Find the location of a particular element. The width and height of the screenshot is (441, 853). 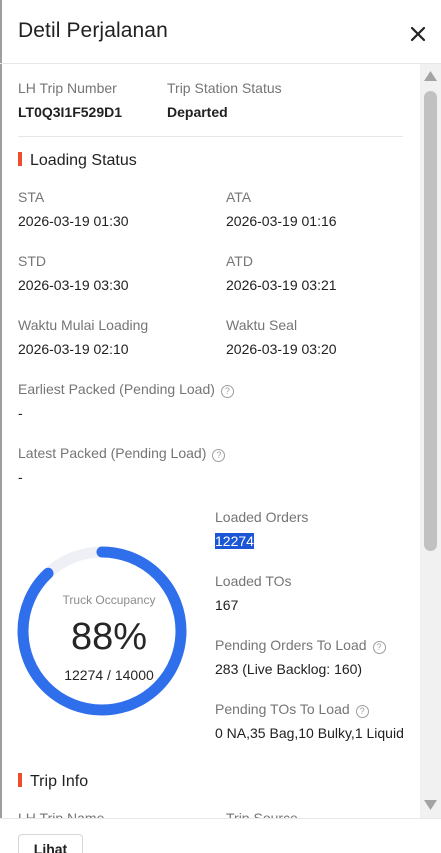

vertical-scrollbar is located at coordinates (430, 441).